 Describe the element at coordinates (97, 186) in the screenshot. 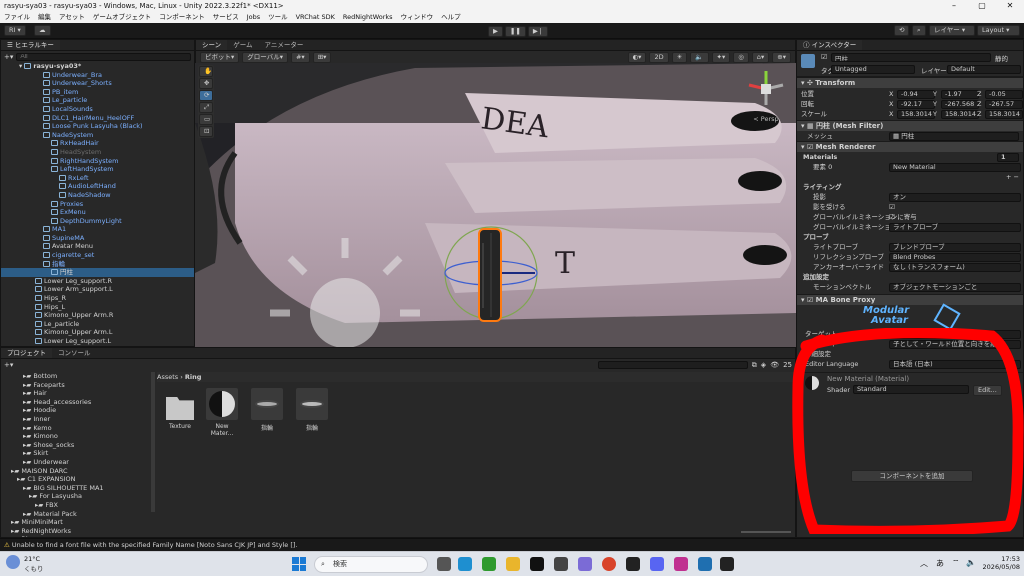

I see `hierarchy-item: AudioLeftHand` at that location.